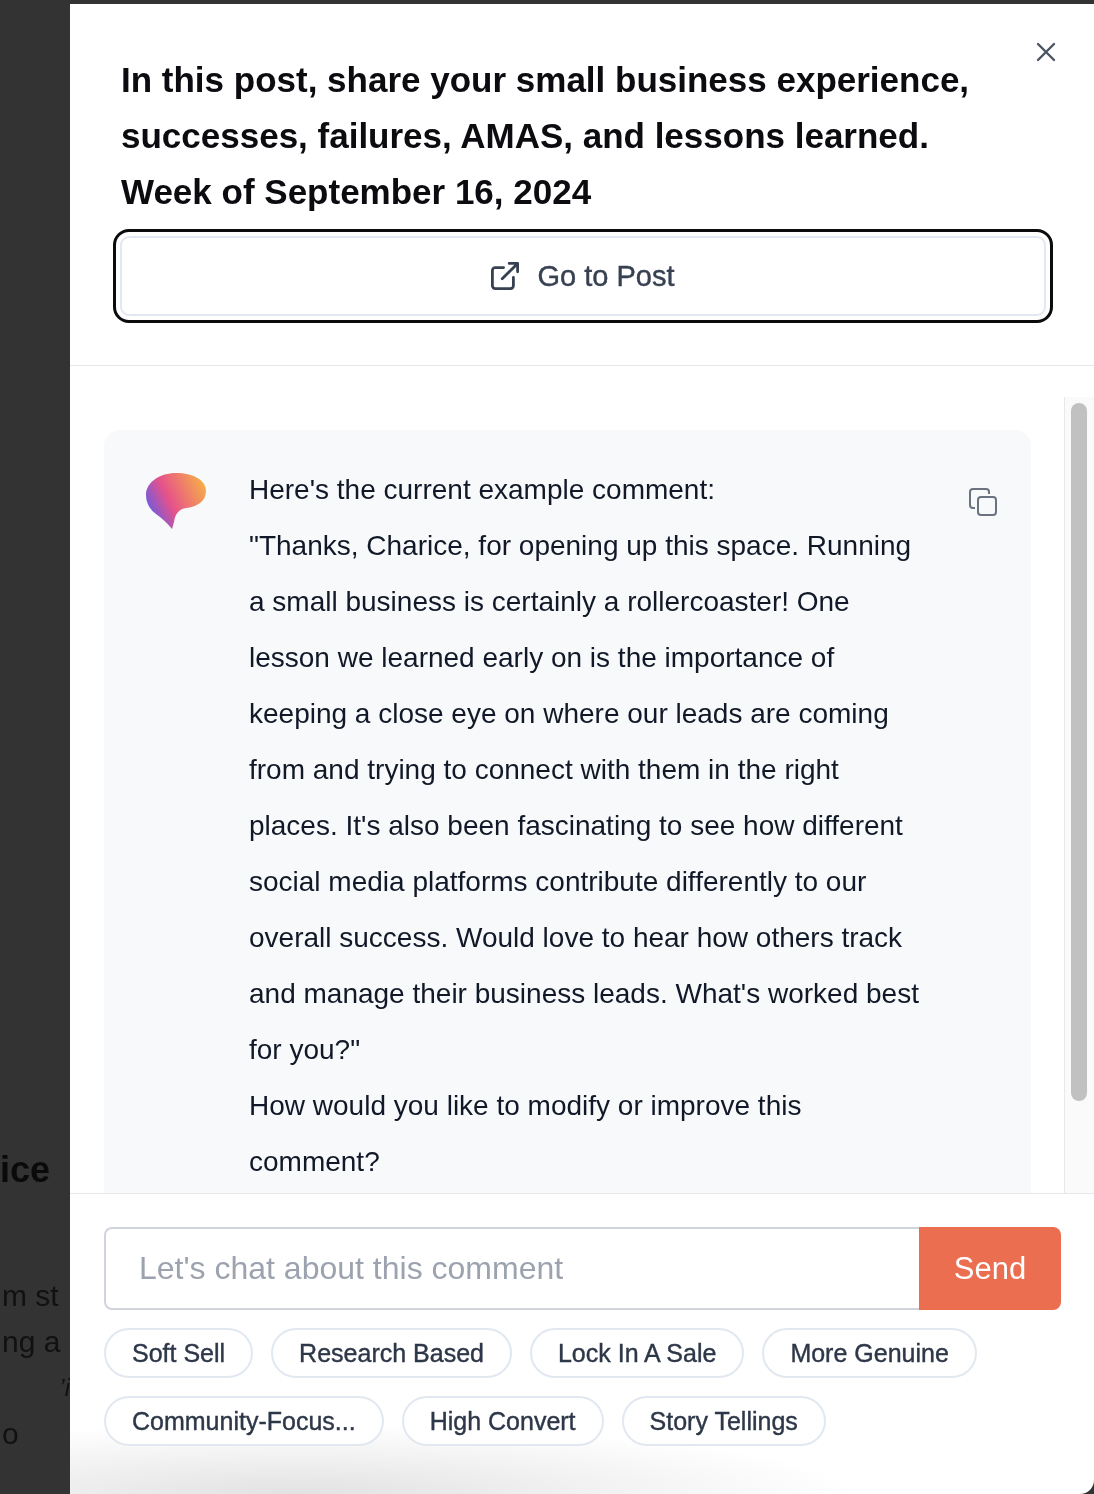 This screenshot has height=1494, width=1094. Describe the element at coordinates (505, 276) in the screenshot. I see `external-link-icon` at that location.